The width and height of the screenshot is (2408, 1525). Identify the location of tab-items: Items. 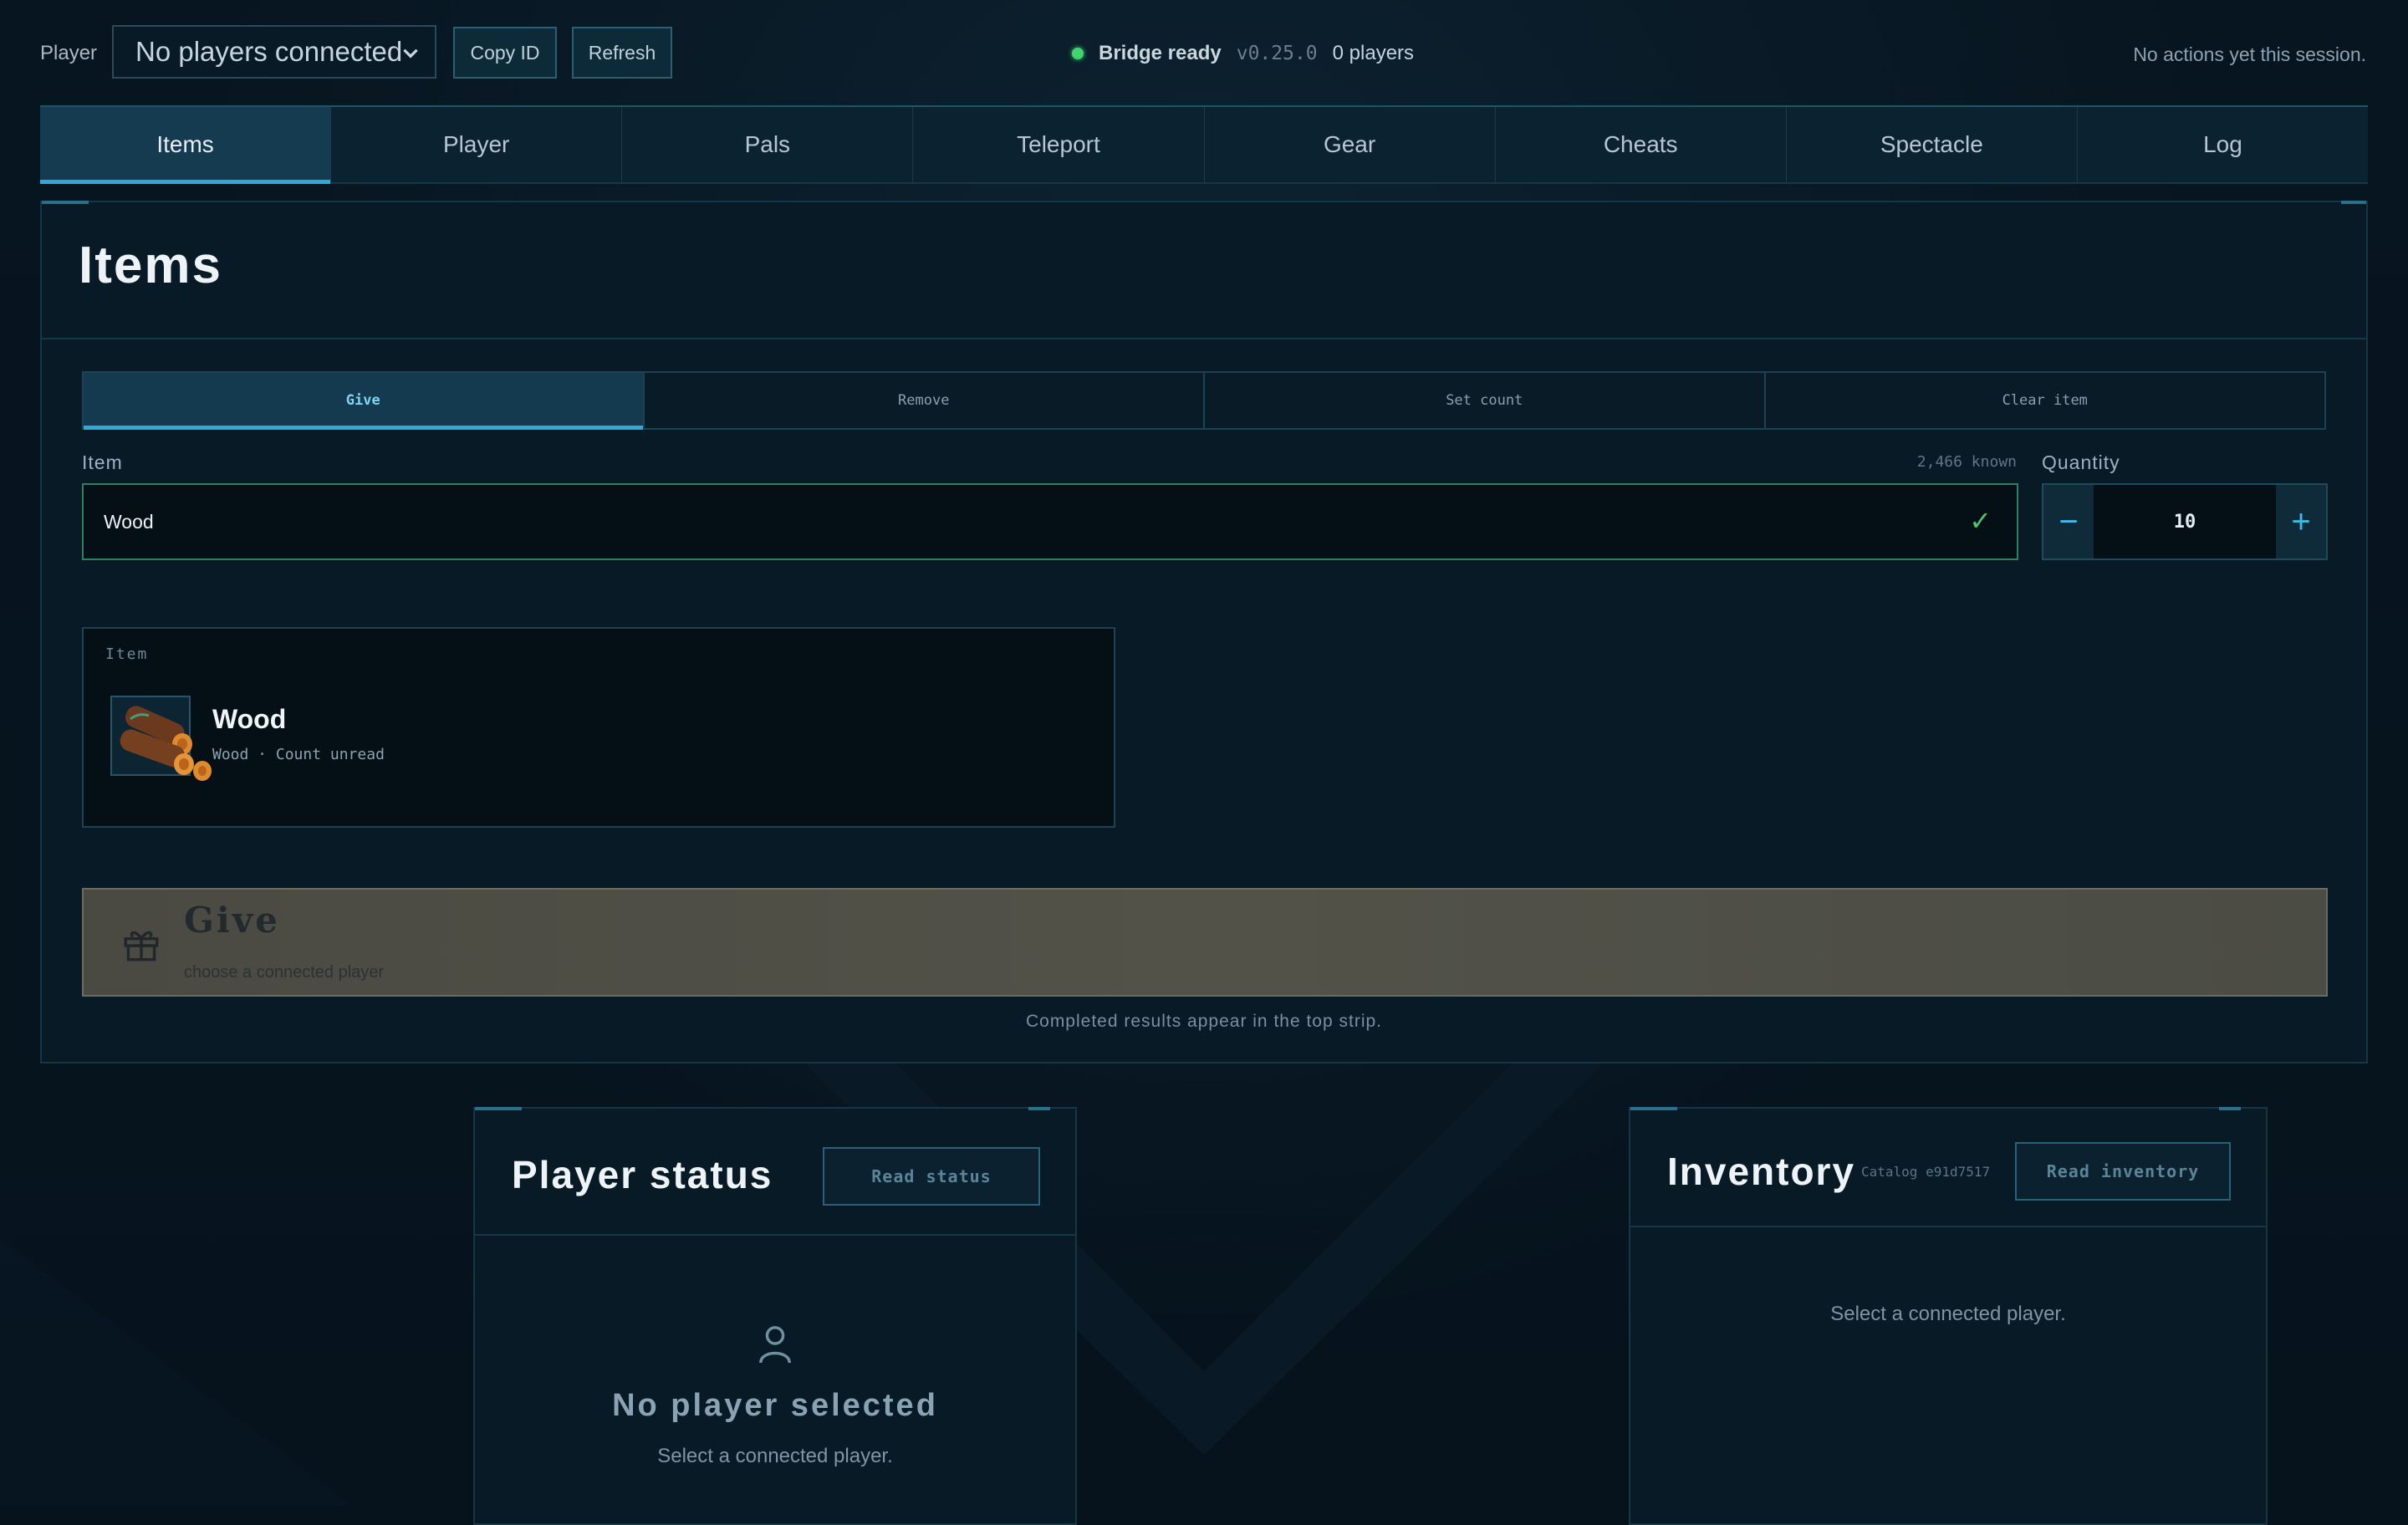
(186, 145).